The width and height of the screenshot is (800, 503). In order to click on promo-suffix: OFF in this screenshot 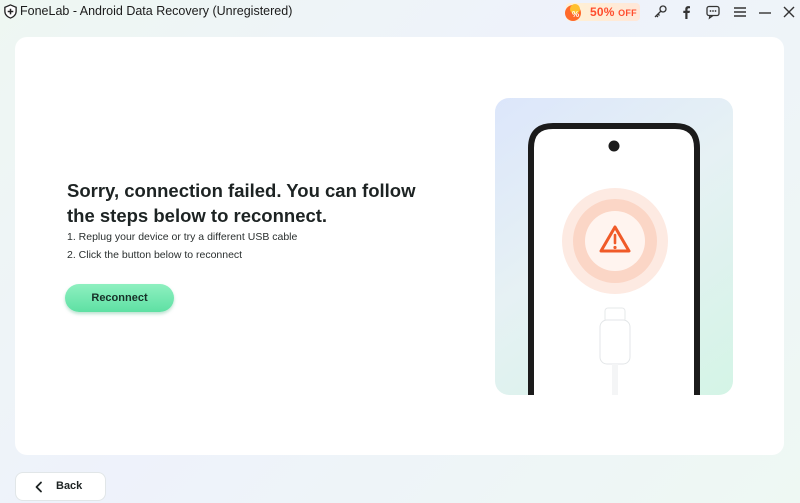, I will do `click(627, 13)`.